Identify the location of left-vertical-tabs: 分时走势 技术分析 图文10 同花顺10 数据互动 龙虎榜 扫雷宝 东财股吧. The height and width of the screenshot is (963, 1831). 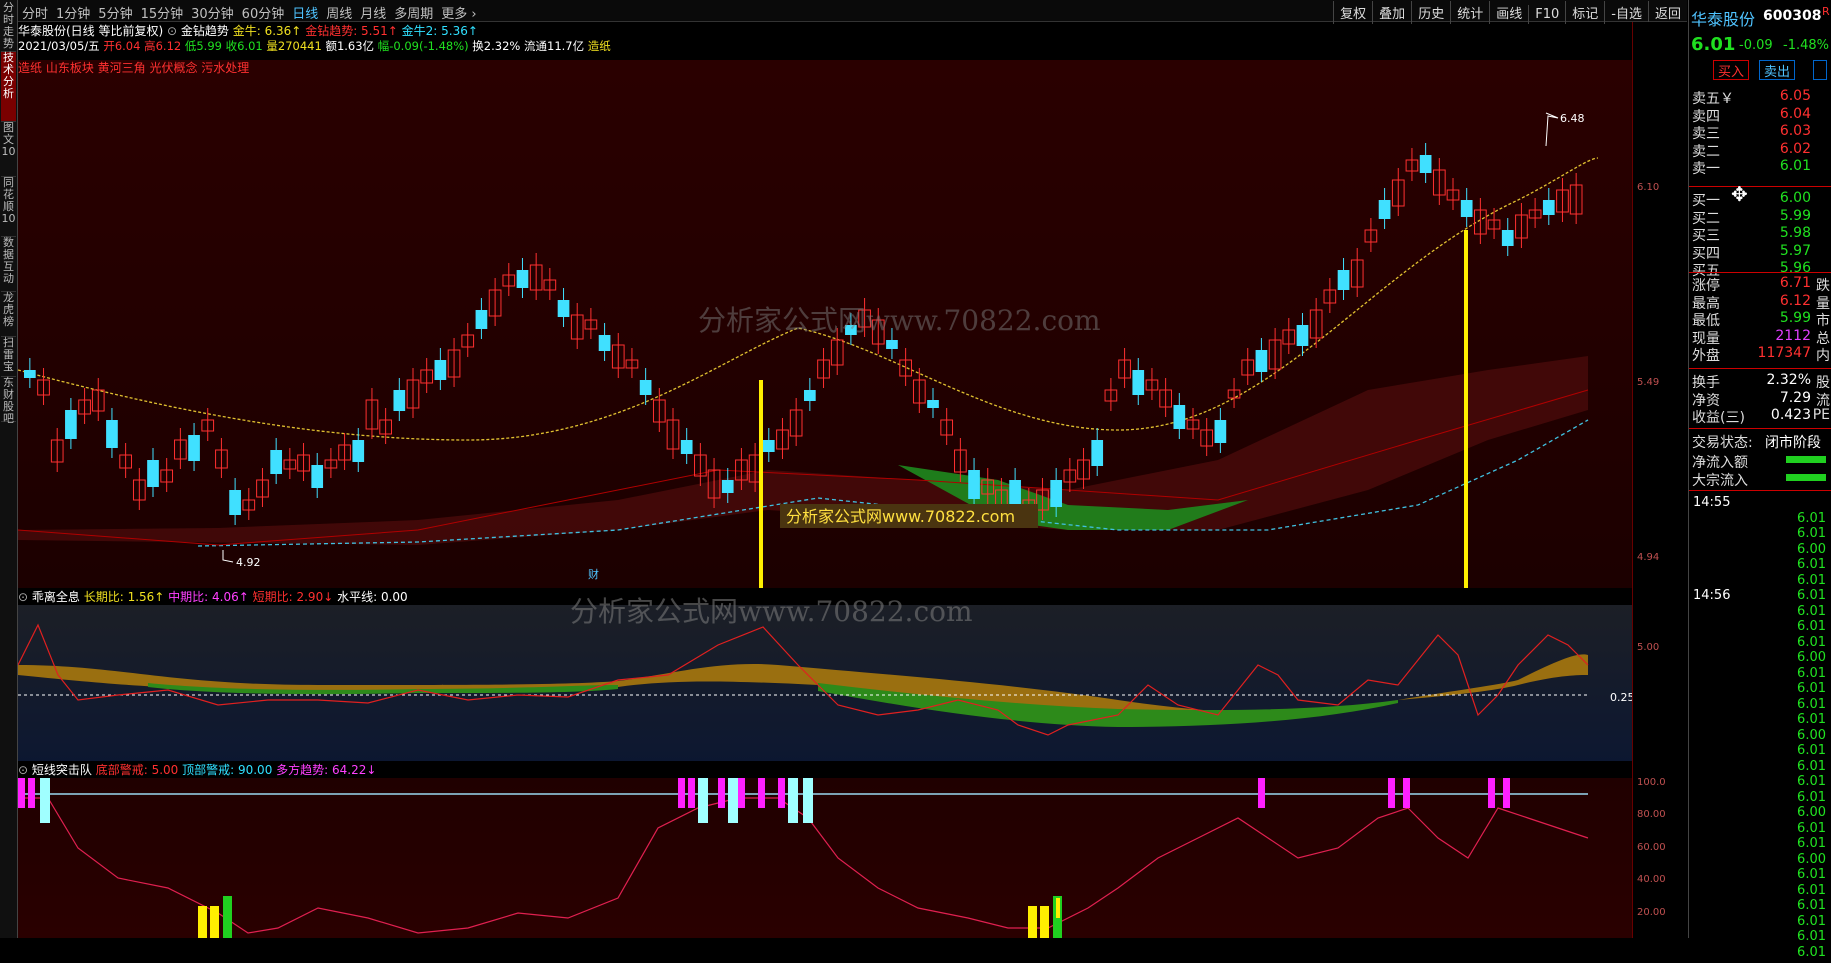
(9, 469).